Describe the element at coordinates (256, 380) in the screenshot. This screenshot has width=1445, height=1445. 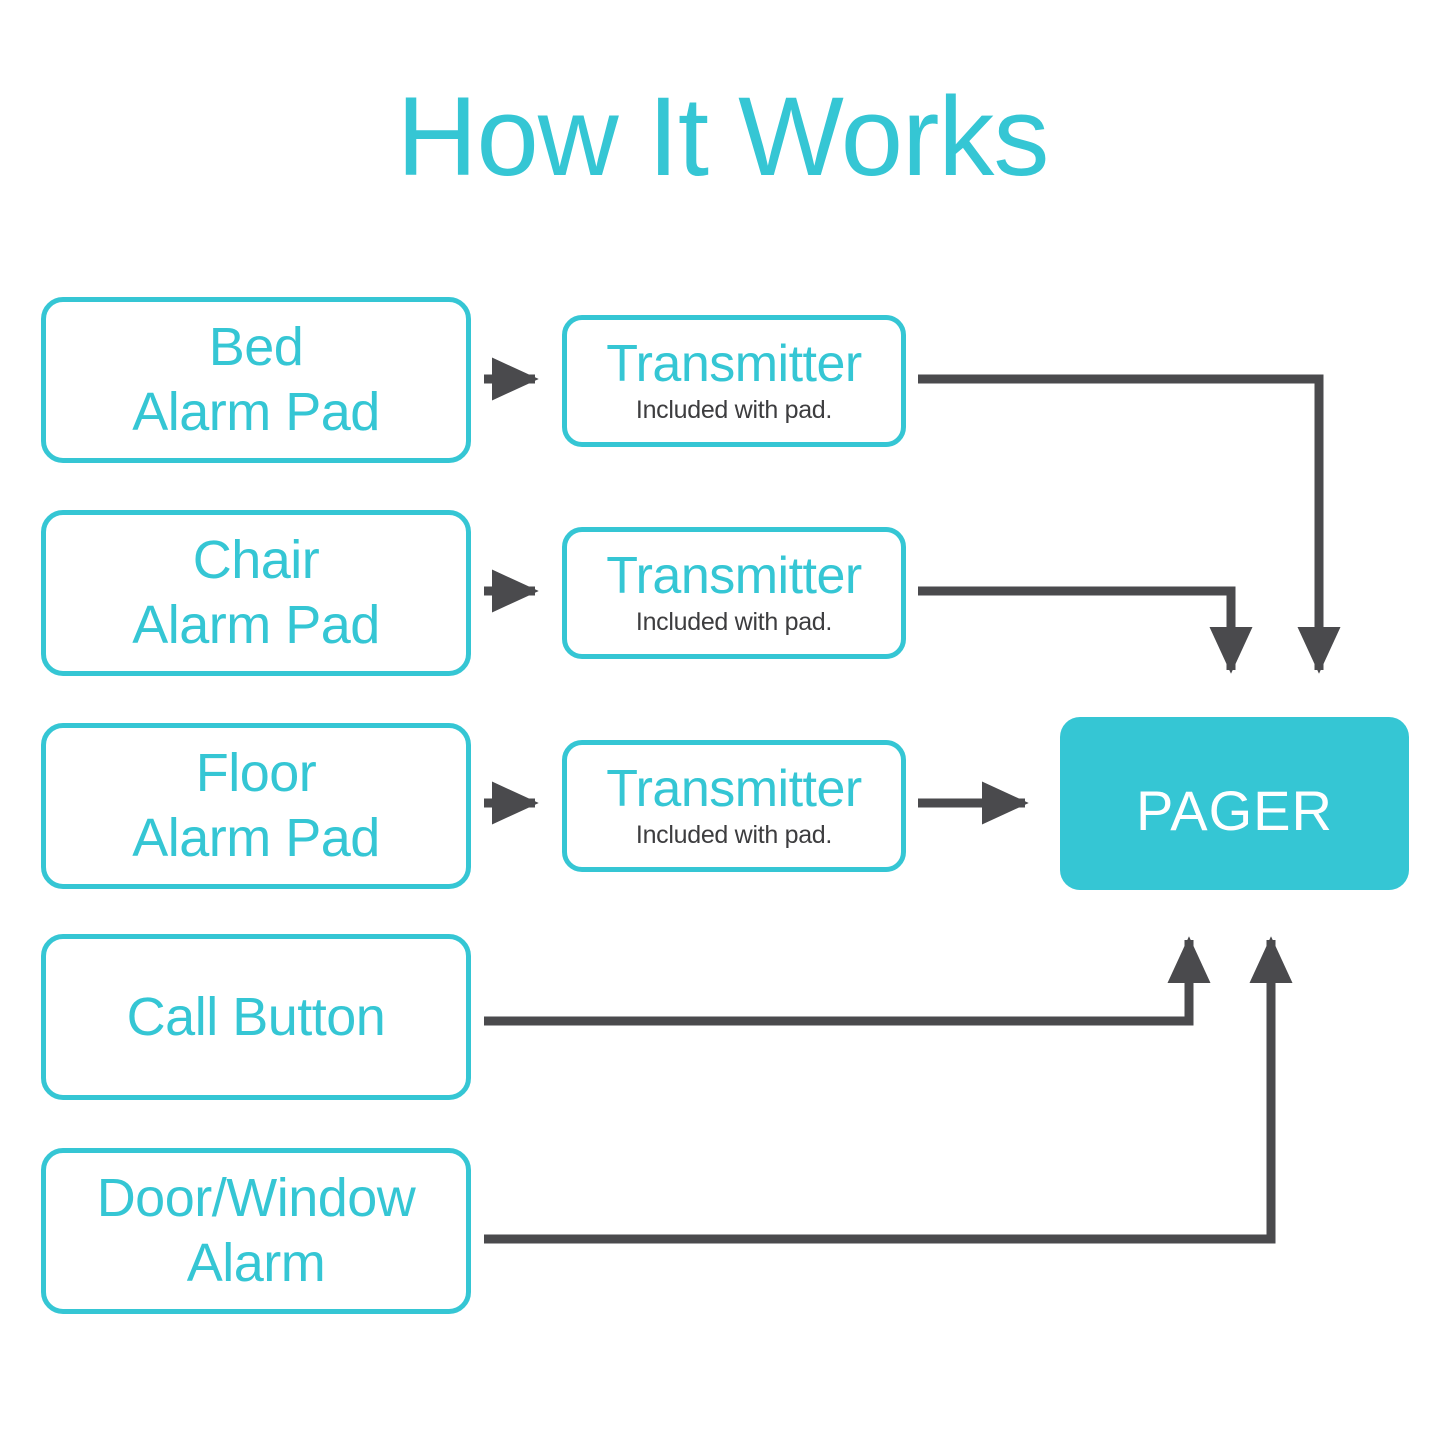
I see `node-bed-alarm-pad: Bed Alarm Pad` at that location.